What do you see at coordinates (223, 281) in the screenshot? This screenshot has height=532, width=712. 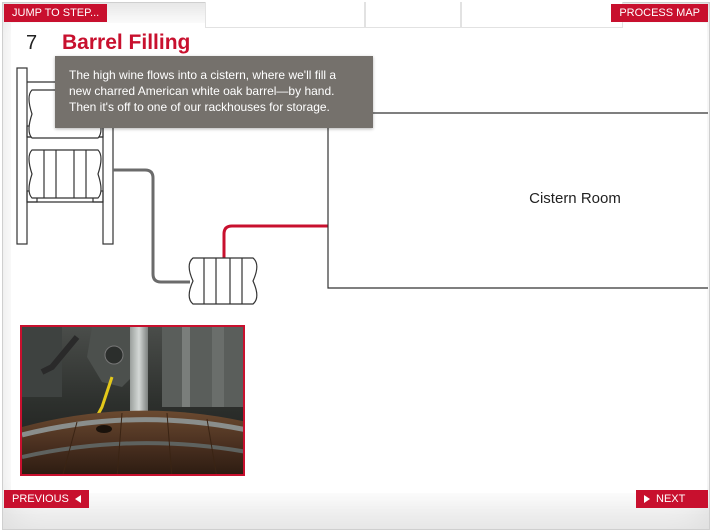 I see `barrel-filling` at bounding box center [223, 281].